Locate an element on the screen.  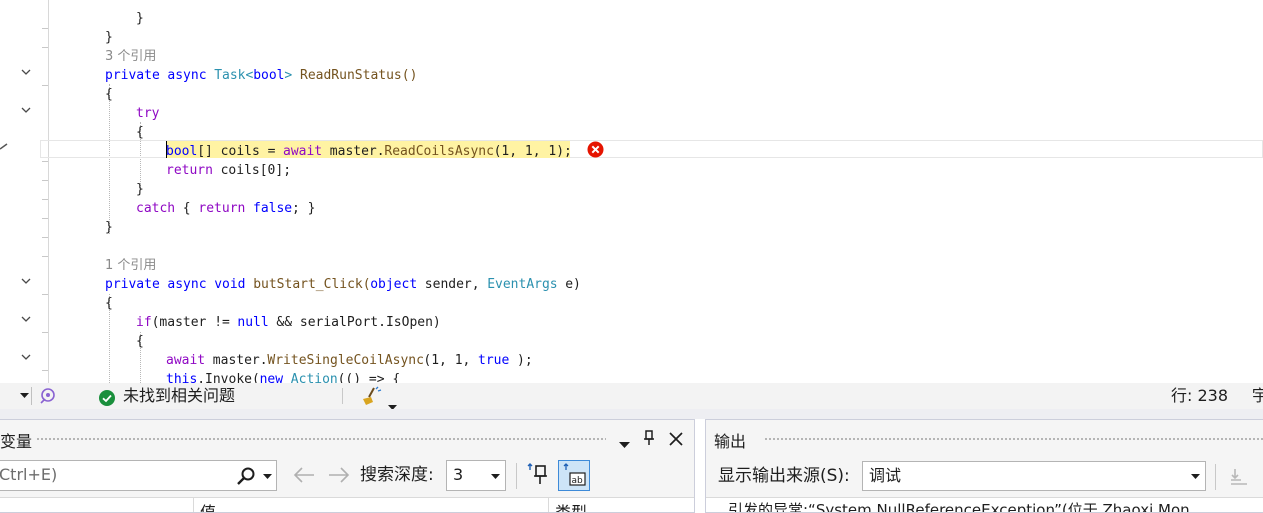
code-token: && serialPort.IsOpen) is located at coordinates (358, 322).